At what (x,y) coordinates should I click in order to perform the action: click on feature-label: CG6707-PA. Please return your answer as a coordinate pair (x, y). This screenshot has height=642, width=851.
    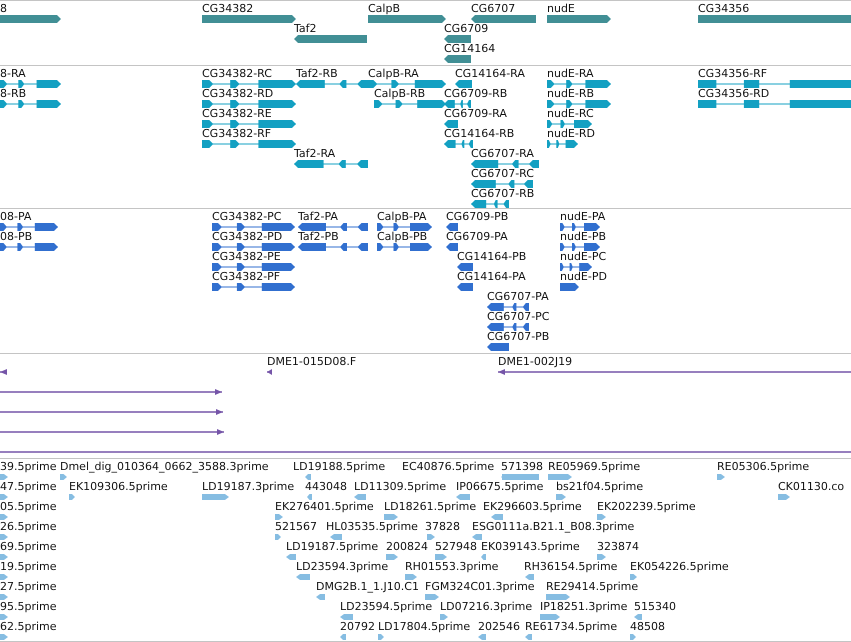
    Looking at the image, I should click on (518, 296).